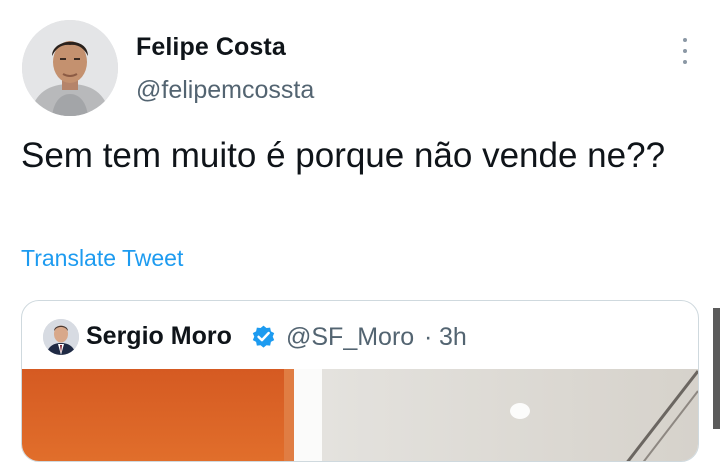 The image size is (720, 462). Describe the element at coordinates (343, 155) in the screenshot. I see `tweet-text: Sem tem muito é porque não vende ne??` at that location.